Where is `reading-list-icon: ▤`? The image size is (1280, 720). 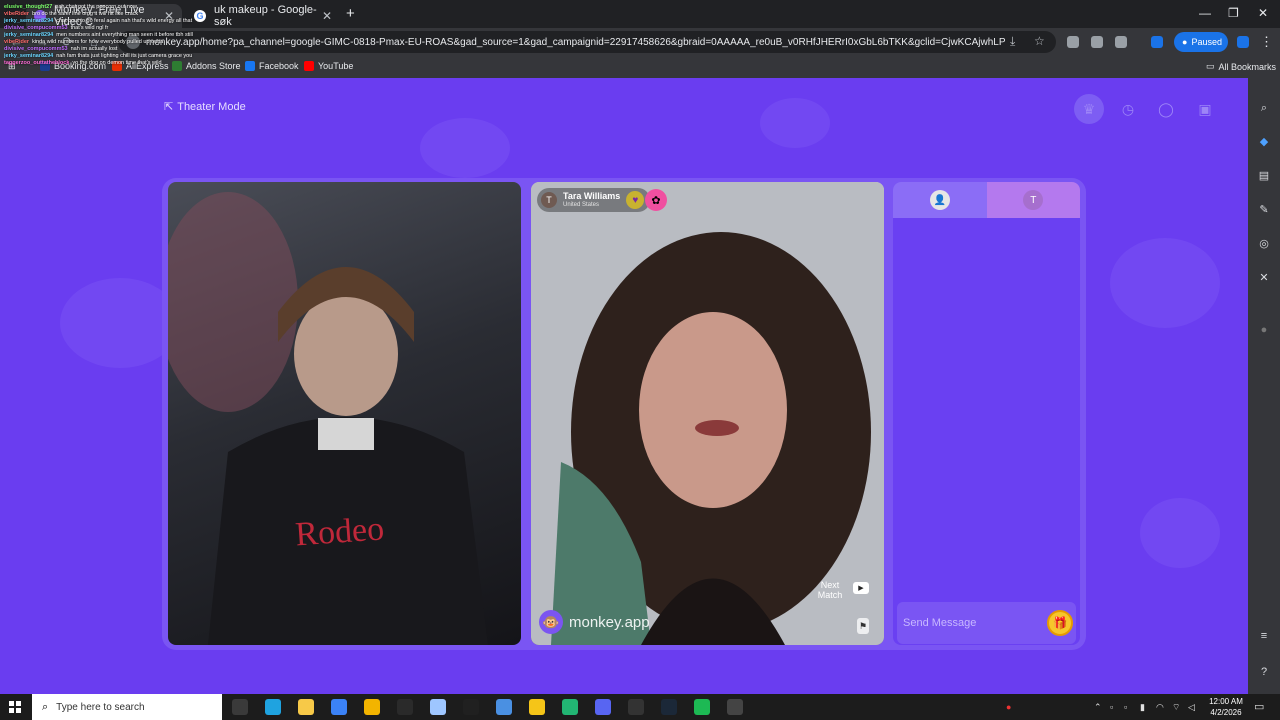
reading-list-icon: ▤ is located at coordinates (1264, 176).